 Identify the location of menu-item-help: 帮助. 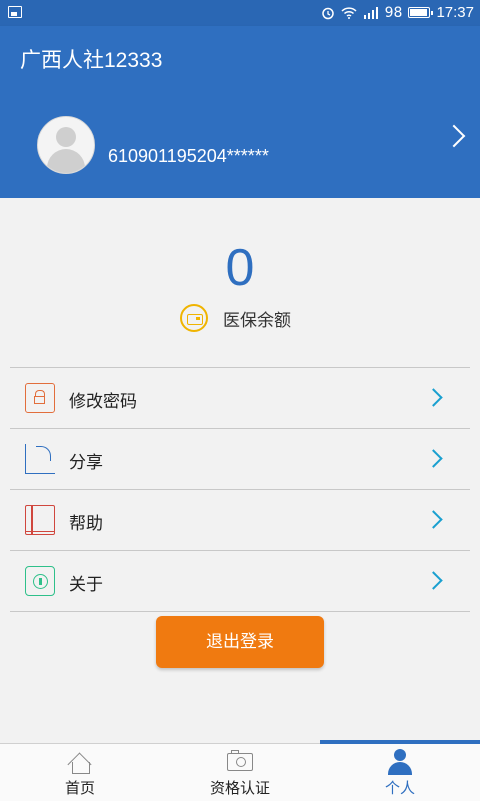
(240, 519).